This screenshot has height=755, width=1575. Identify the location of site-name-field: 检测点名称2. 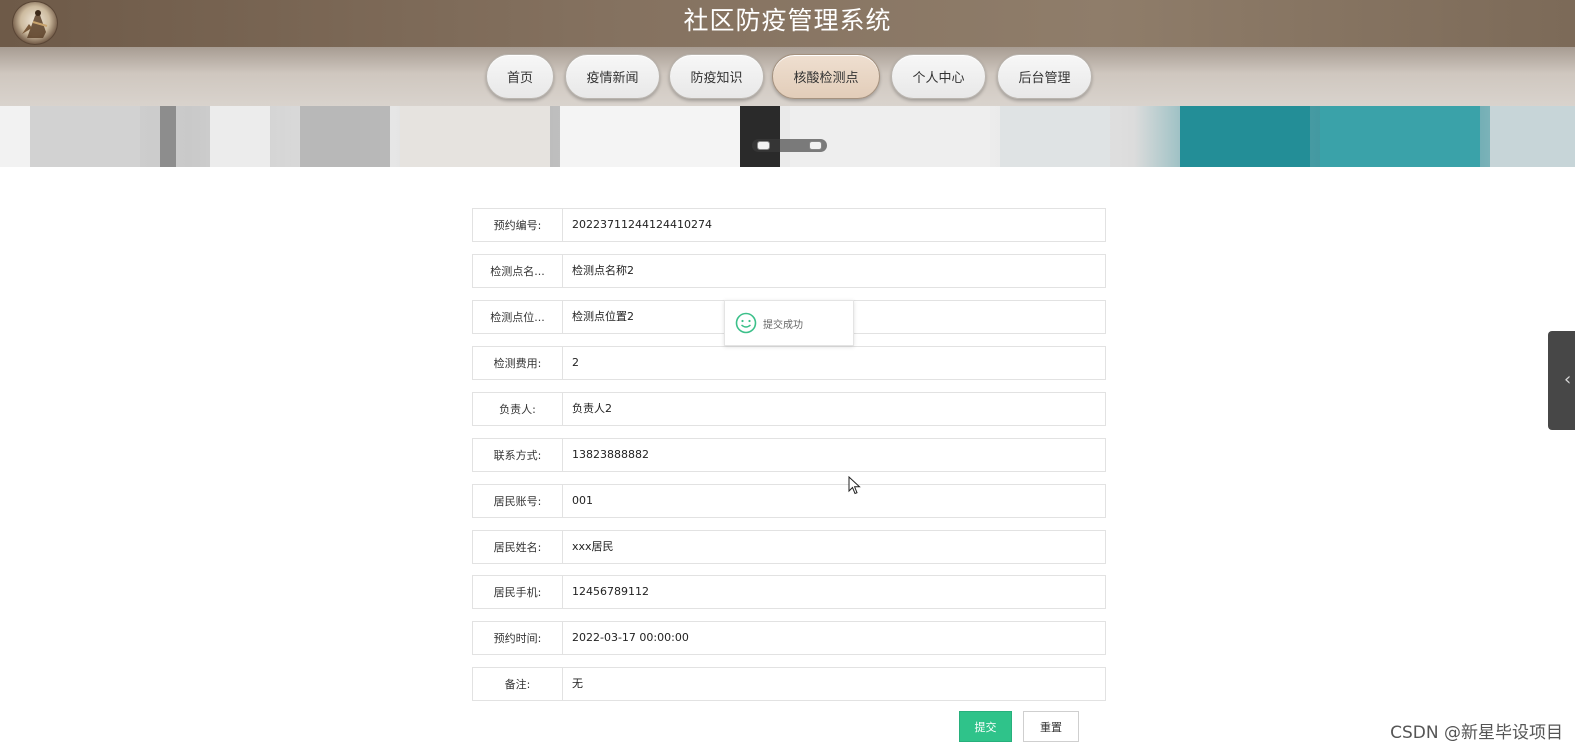
(834, 271).